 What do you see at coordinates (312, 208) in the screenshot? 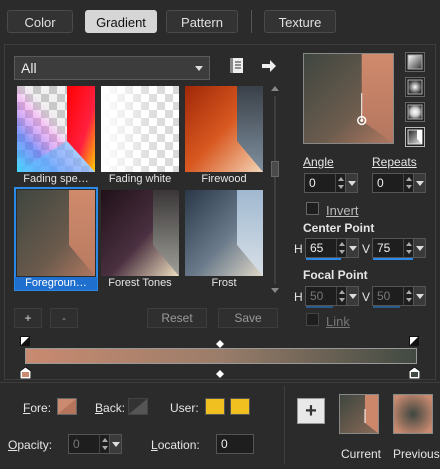
I see `invert-checkbox` at bounding box center [312, 208].